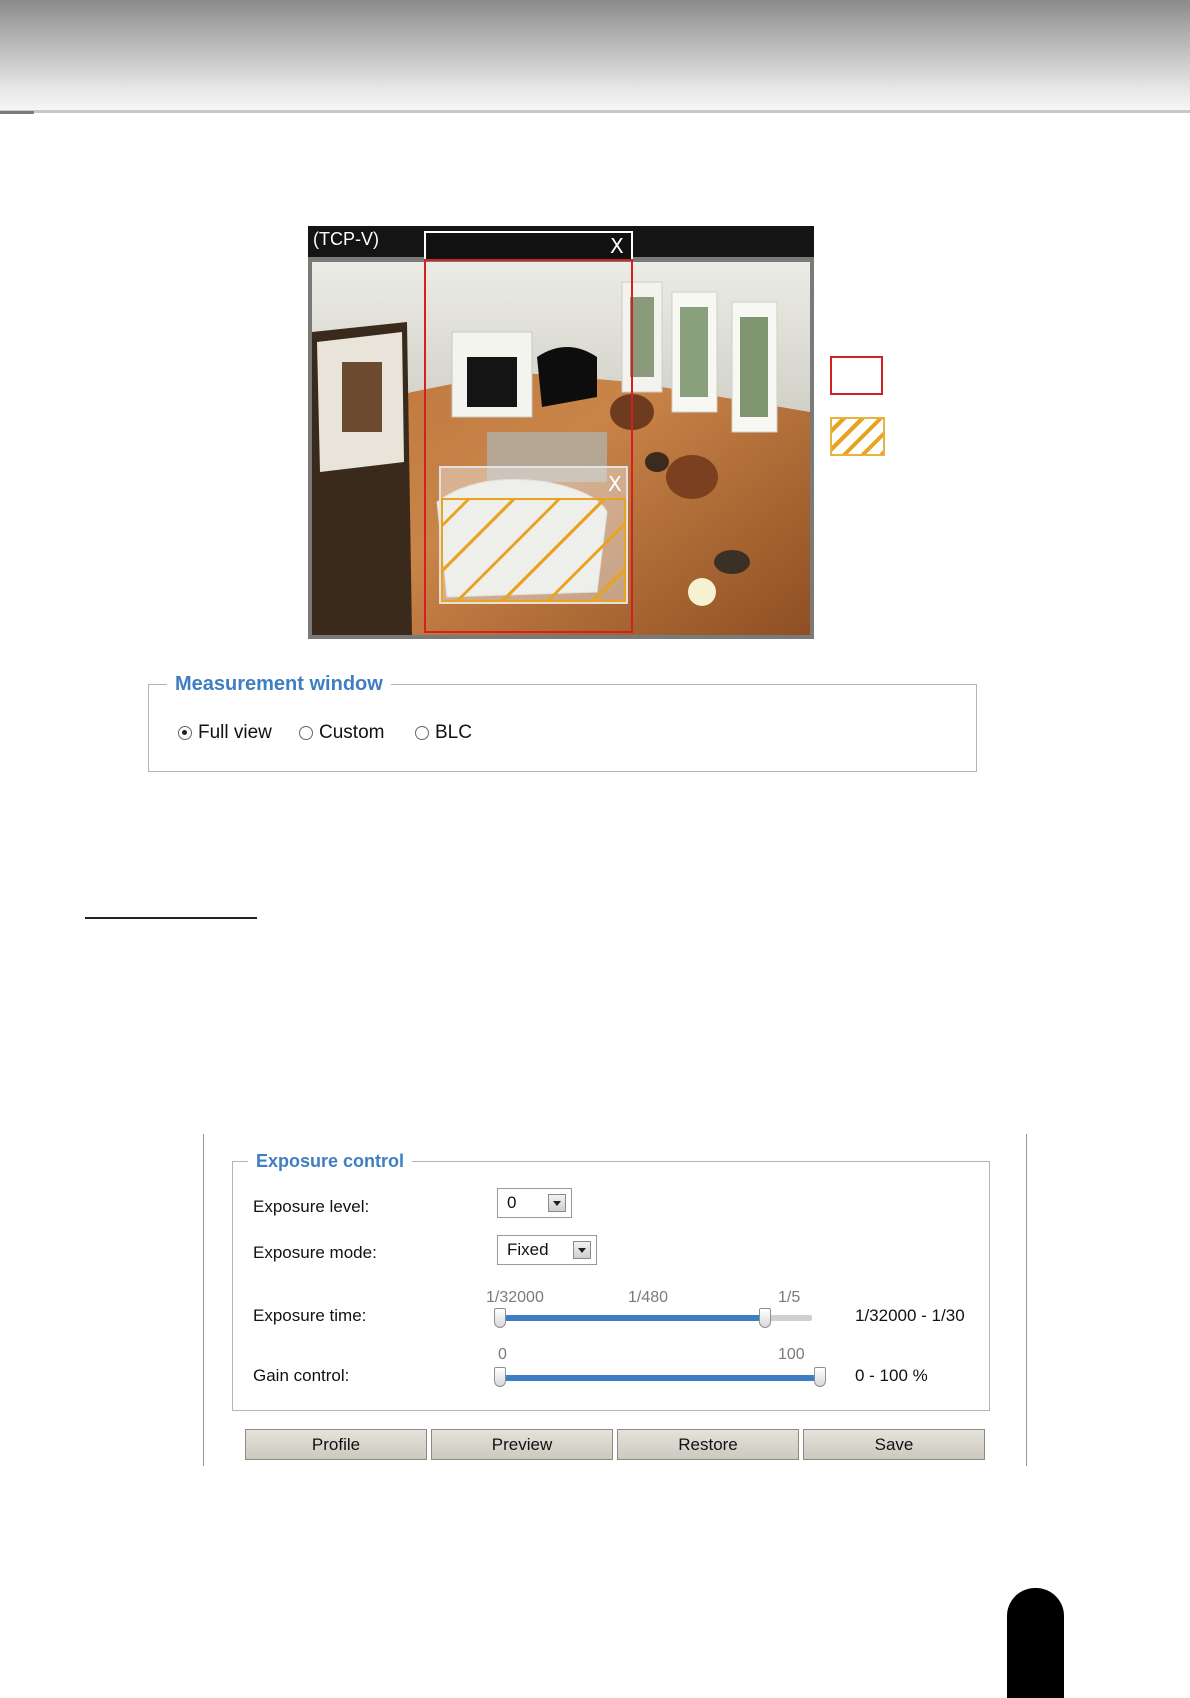 The width and height of the screenshot is (1190, 1698). What do you see at coordinates (310, 1315) in the screenshot?
I see `exposure-time-label: Exposure time:` at bounding box center [310, 1315].